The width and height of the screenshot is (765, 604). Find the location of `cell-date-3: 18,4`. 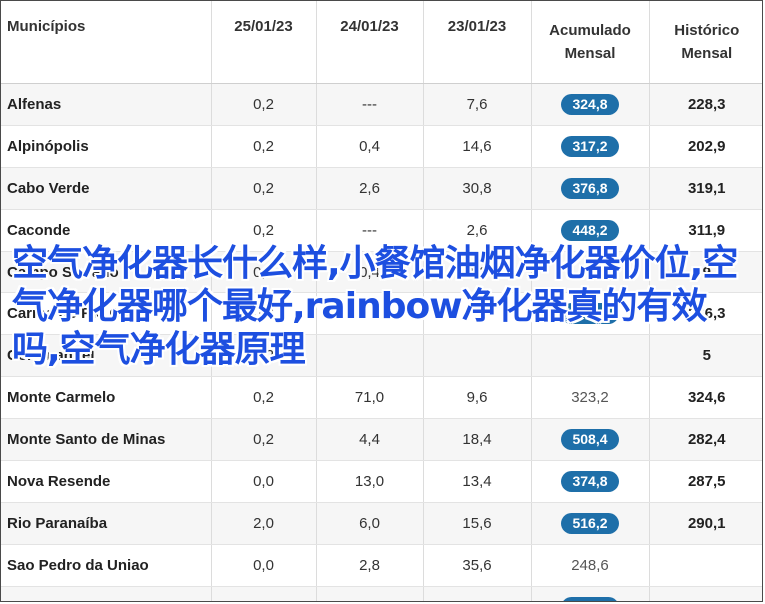

cell-date-3: 18,4 is located at coordinates (477, 440).